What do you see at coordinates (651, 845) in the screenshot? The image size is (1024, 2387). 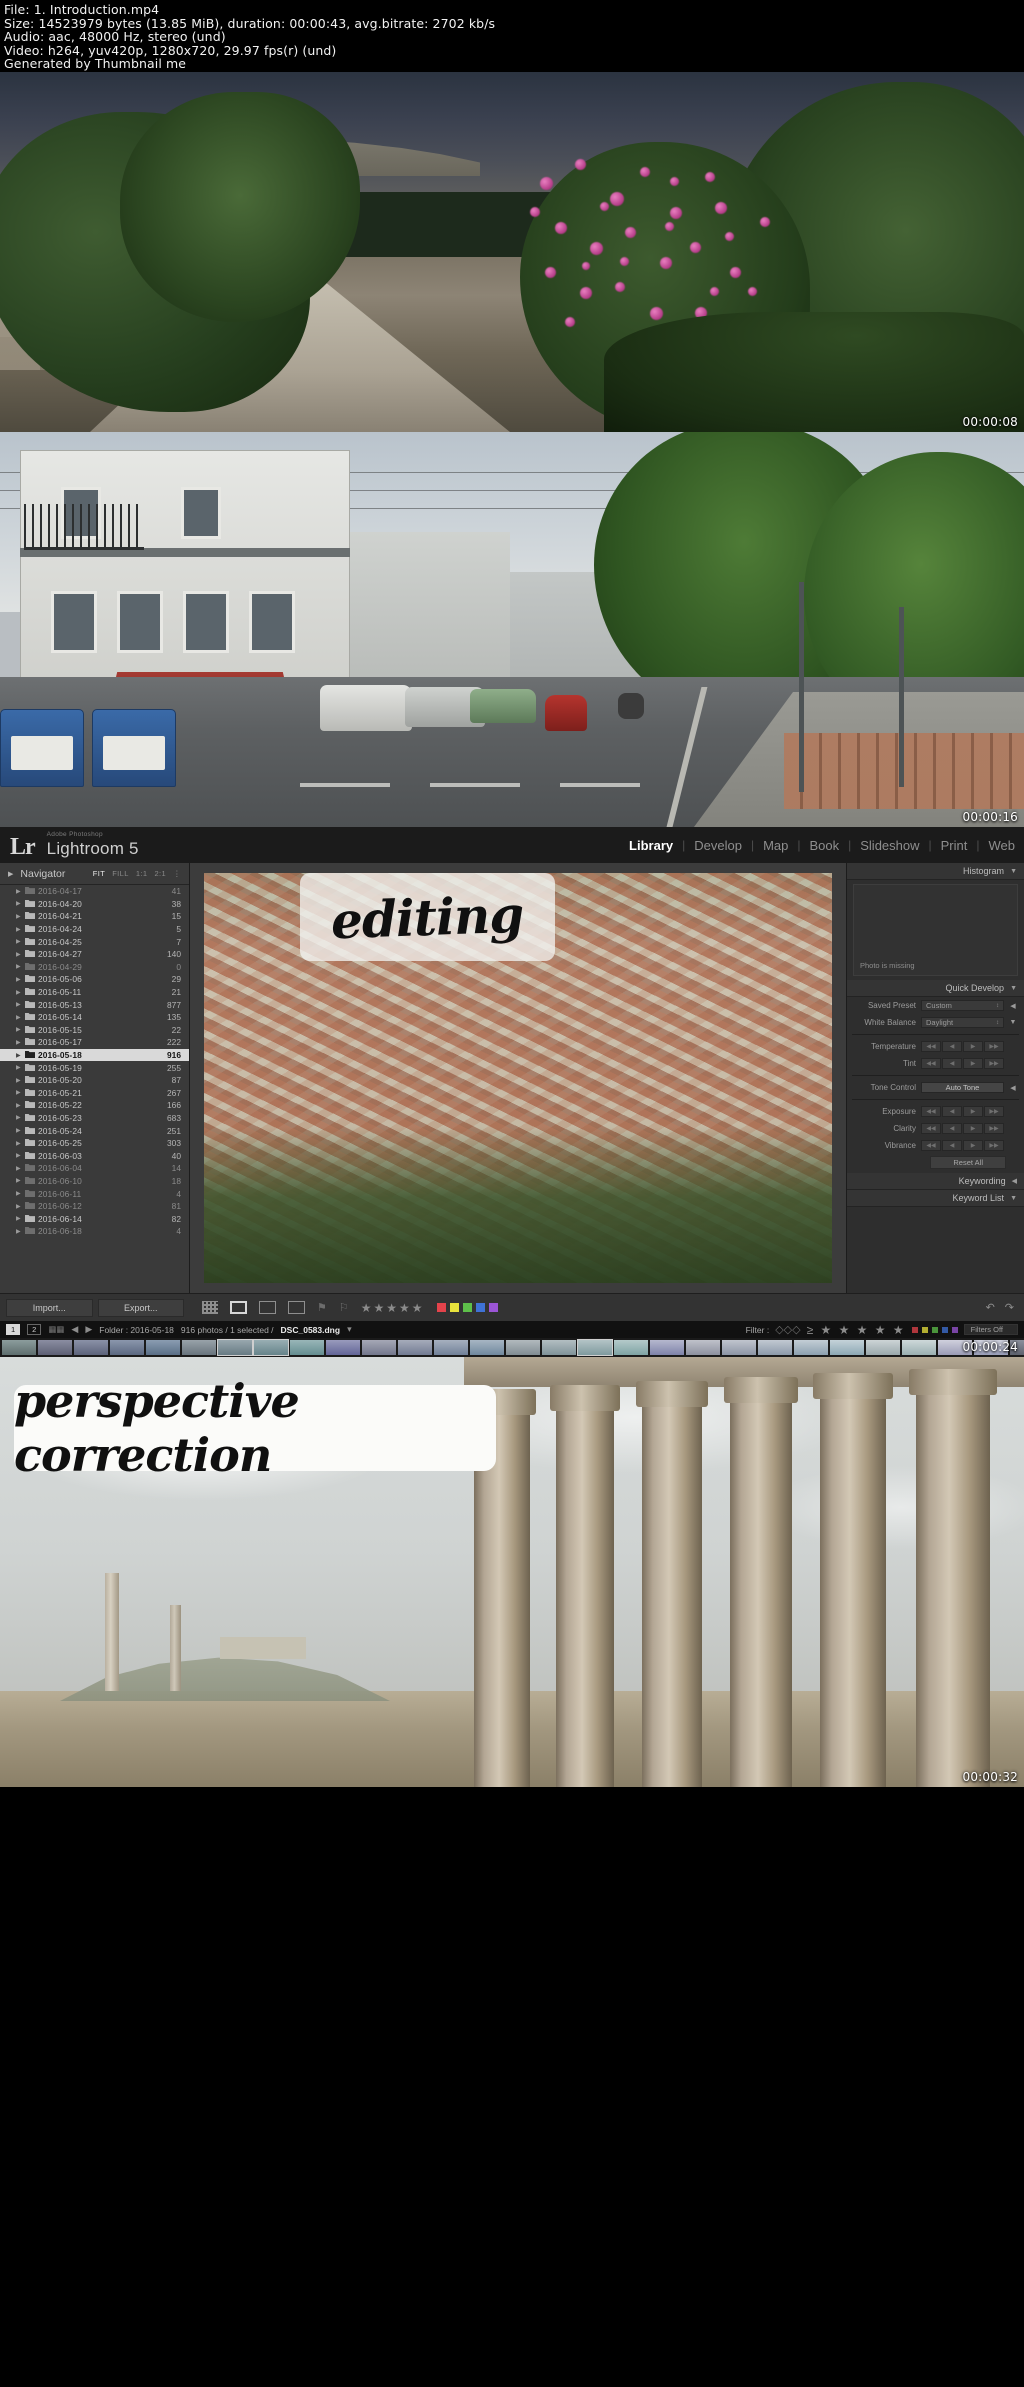 I see `module-library: Library` at bounding box center [651, 845].